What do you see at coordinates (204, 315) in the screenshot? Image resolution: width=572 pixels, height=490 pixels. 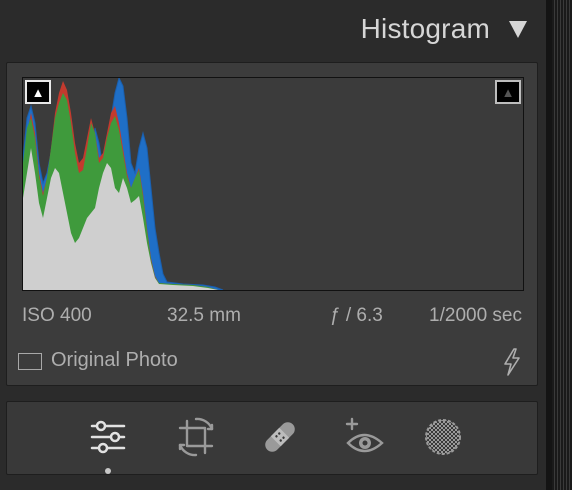 I see `focal-length-value: 32.5 mm` at bounding box center [204, 315].